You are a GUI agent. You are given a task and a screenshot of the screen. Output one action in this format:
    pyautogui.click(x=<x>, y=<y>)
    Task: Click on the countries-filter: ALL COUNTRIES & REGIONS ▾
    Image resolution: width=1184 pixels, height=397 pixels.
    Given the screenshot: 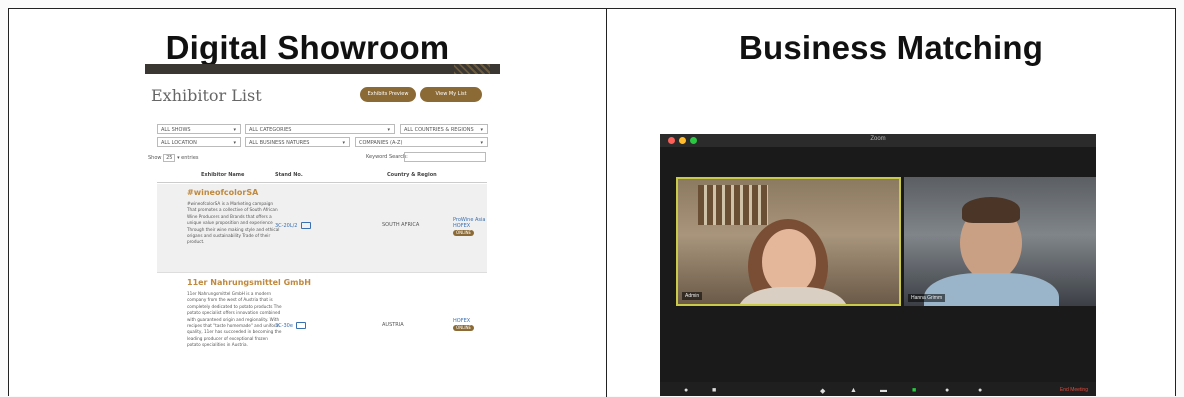 What is the action you would take?
    pyautogui.click(x=444, y=129)
    